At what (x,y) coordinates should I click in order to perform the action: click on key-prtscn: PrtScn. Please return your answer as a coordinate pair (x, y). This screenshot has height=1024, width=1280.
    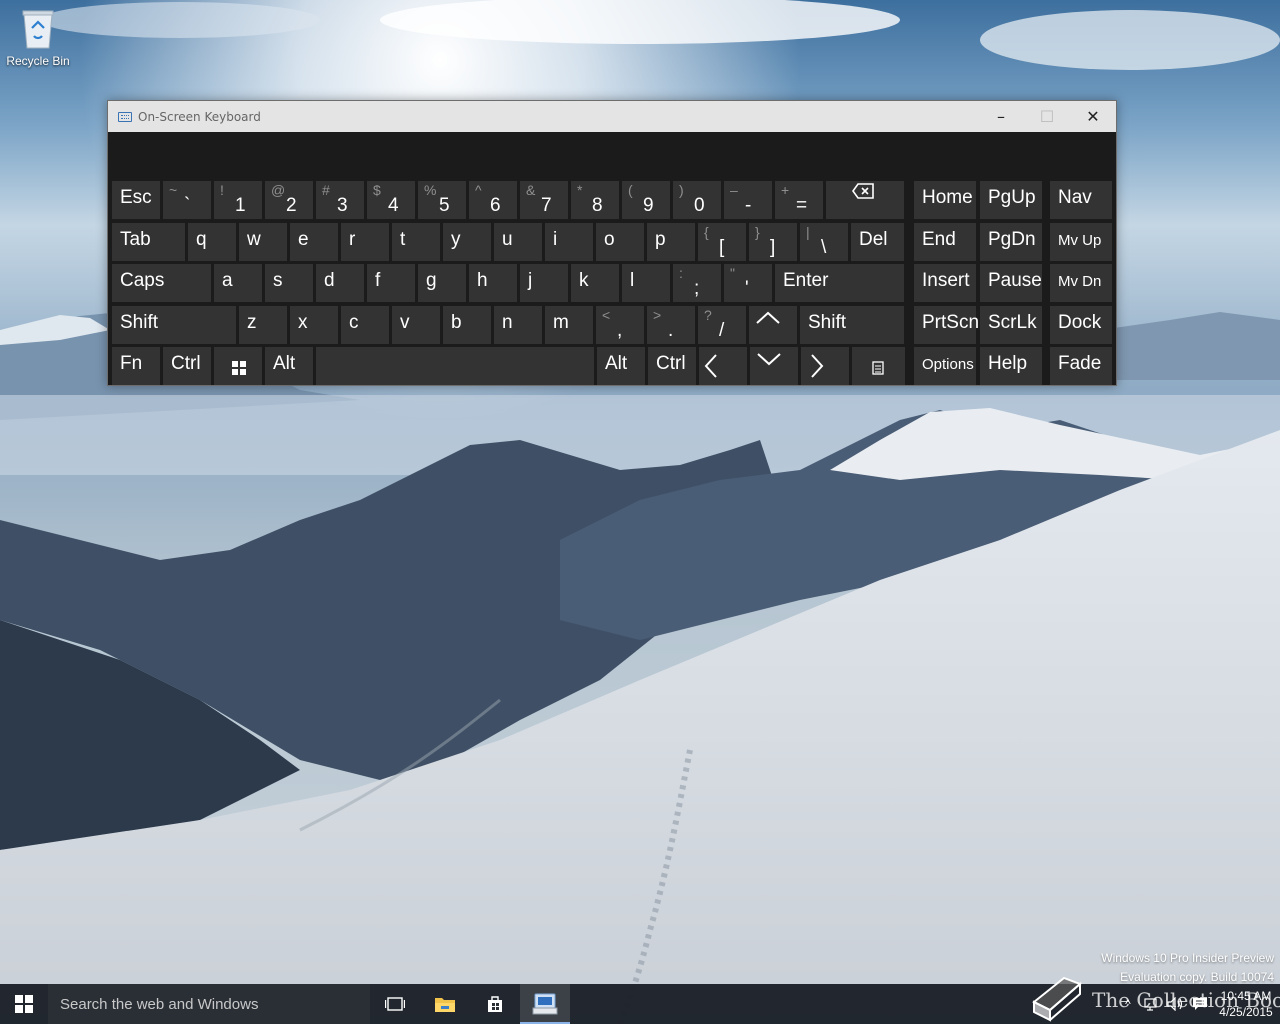
    Looking at the image, I should click on (946, 325).